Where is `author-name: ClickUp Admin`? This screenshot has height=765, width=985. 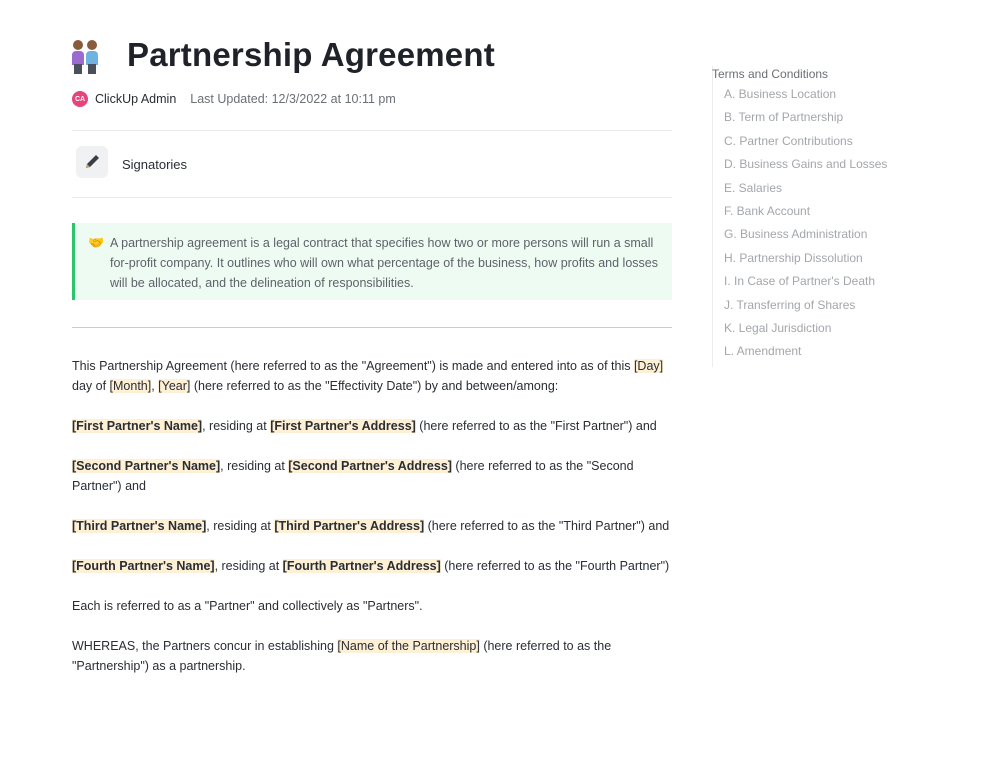
author-name: ClickUp Admin is located at coordinates (135, 99).